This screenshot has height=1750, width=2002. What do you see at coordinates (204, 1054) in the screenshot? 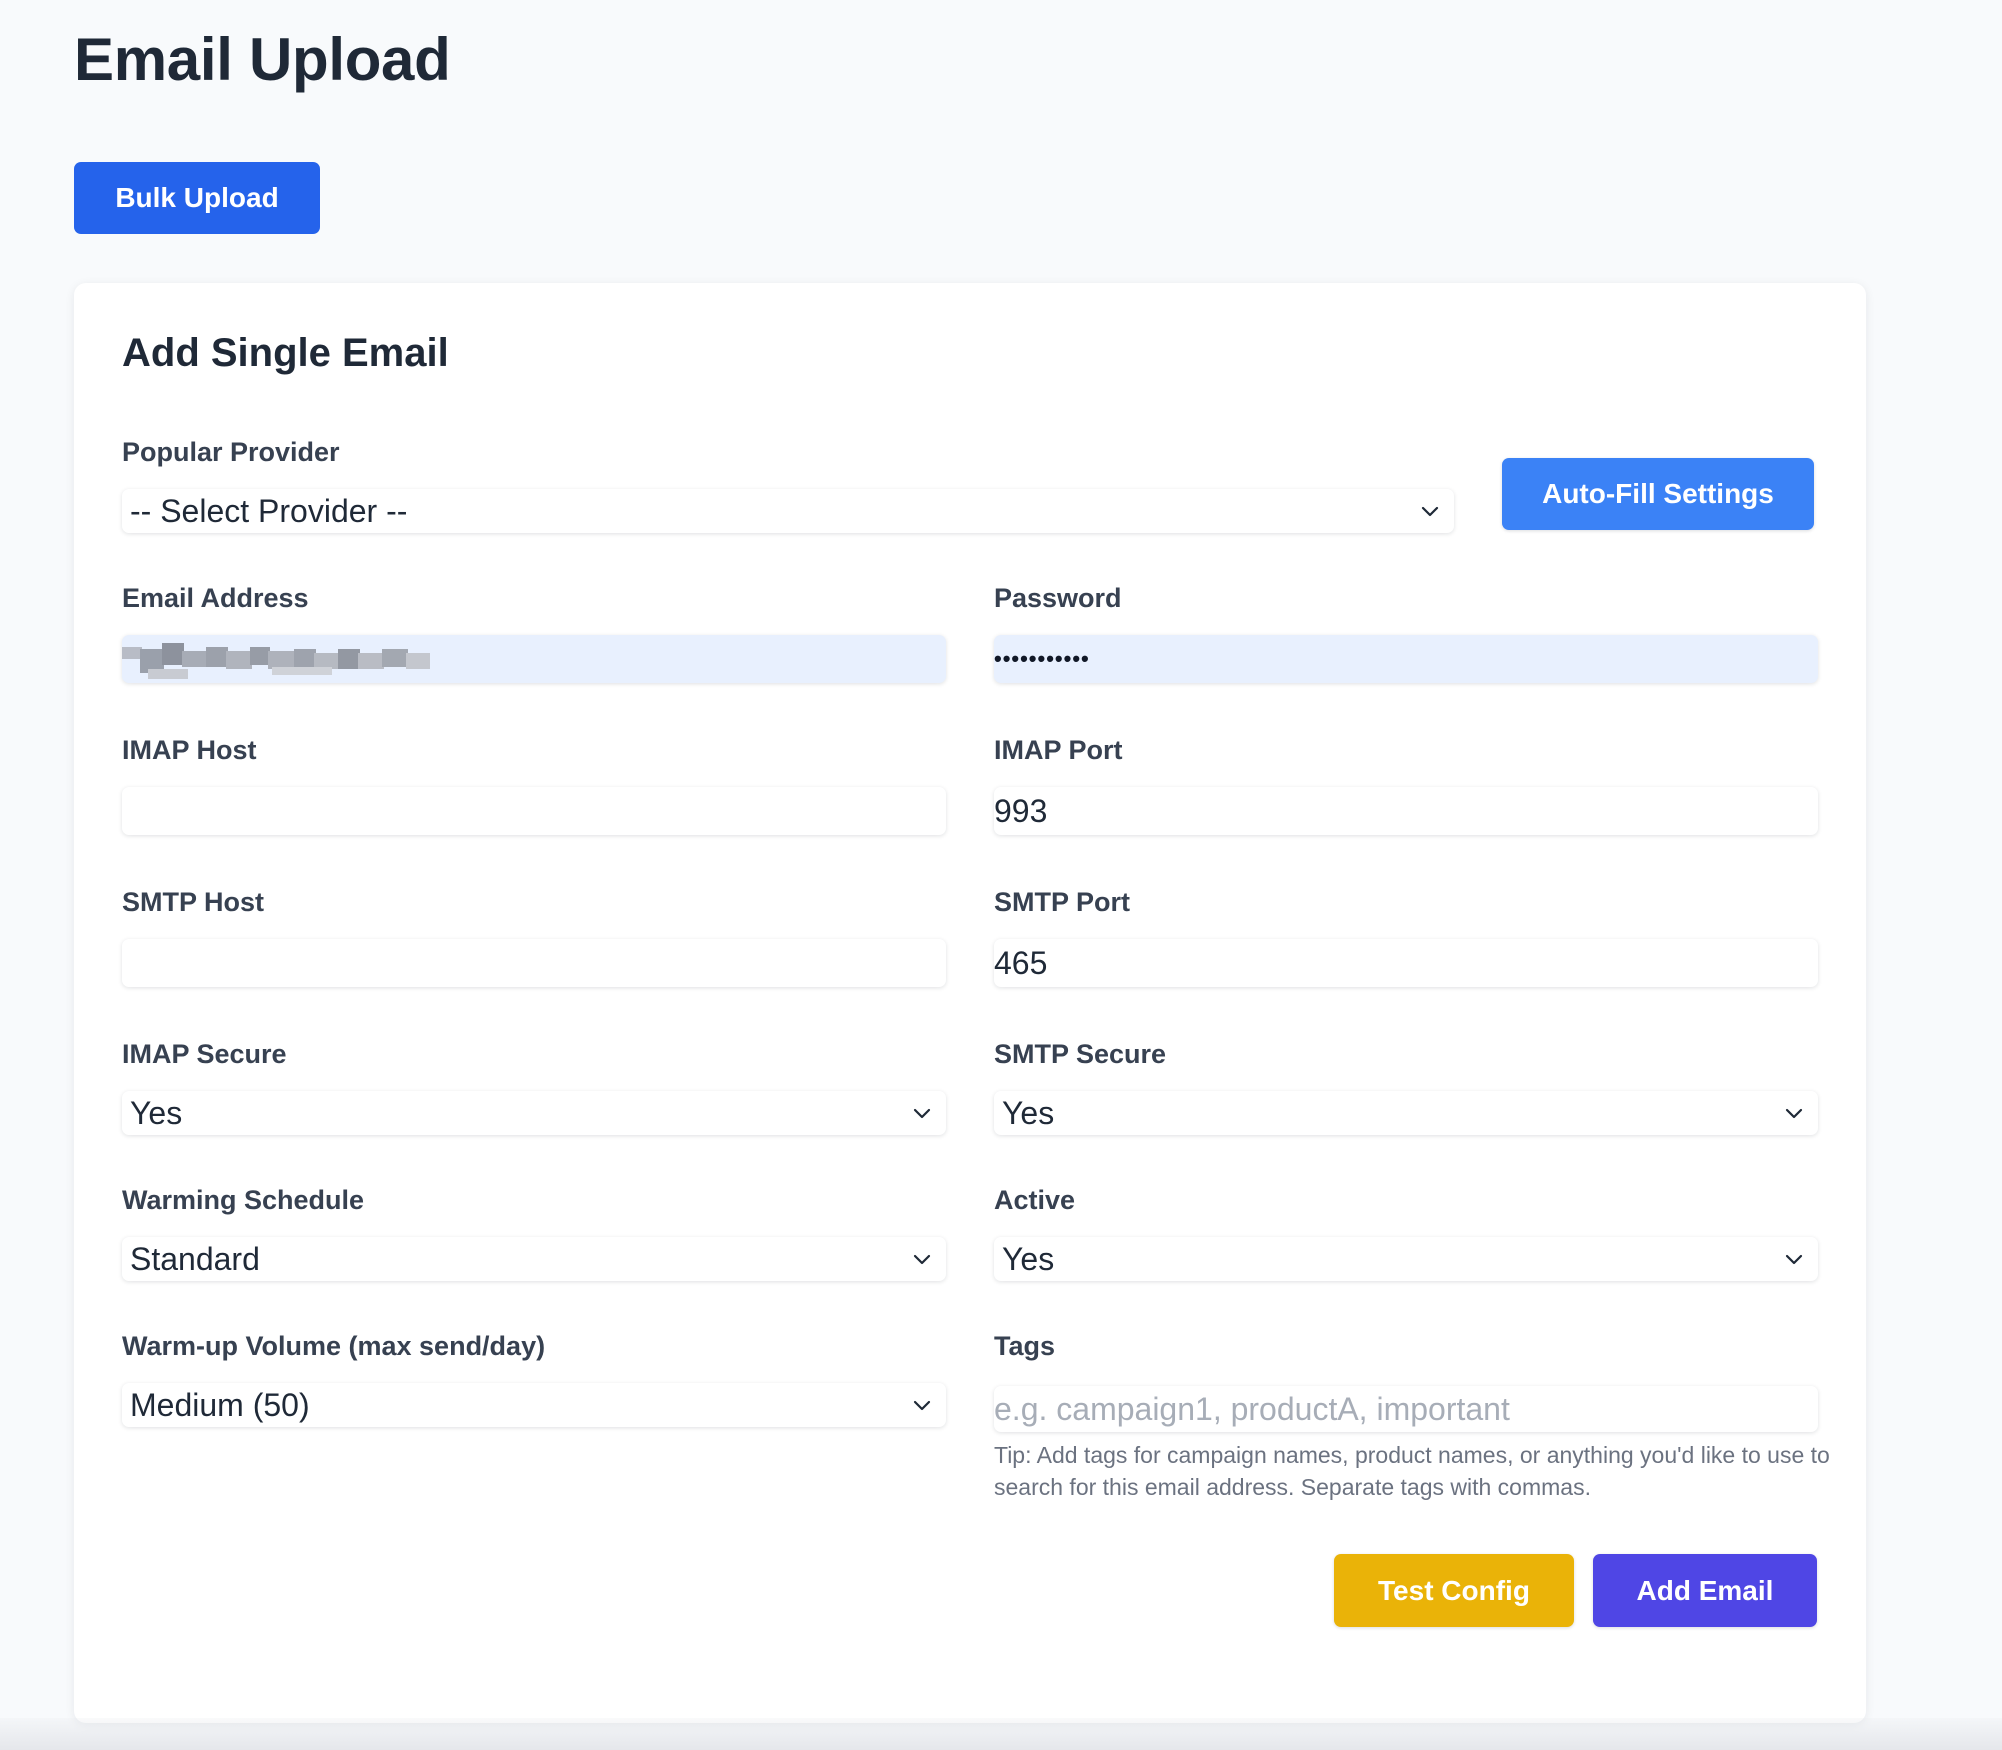
I see `imap-secure-label: IMAP Secure` at bounding box center [204, 1054].